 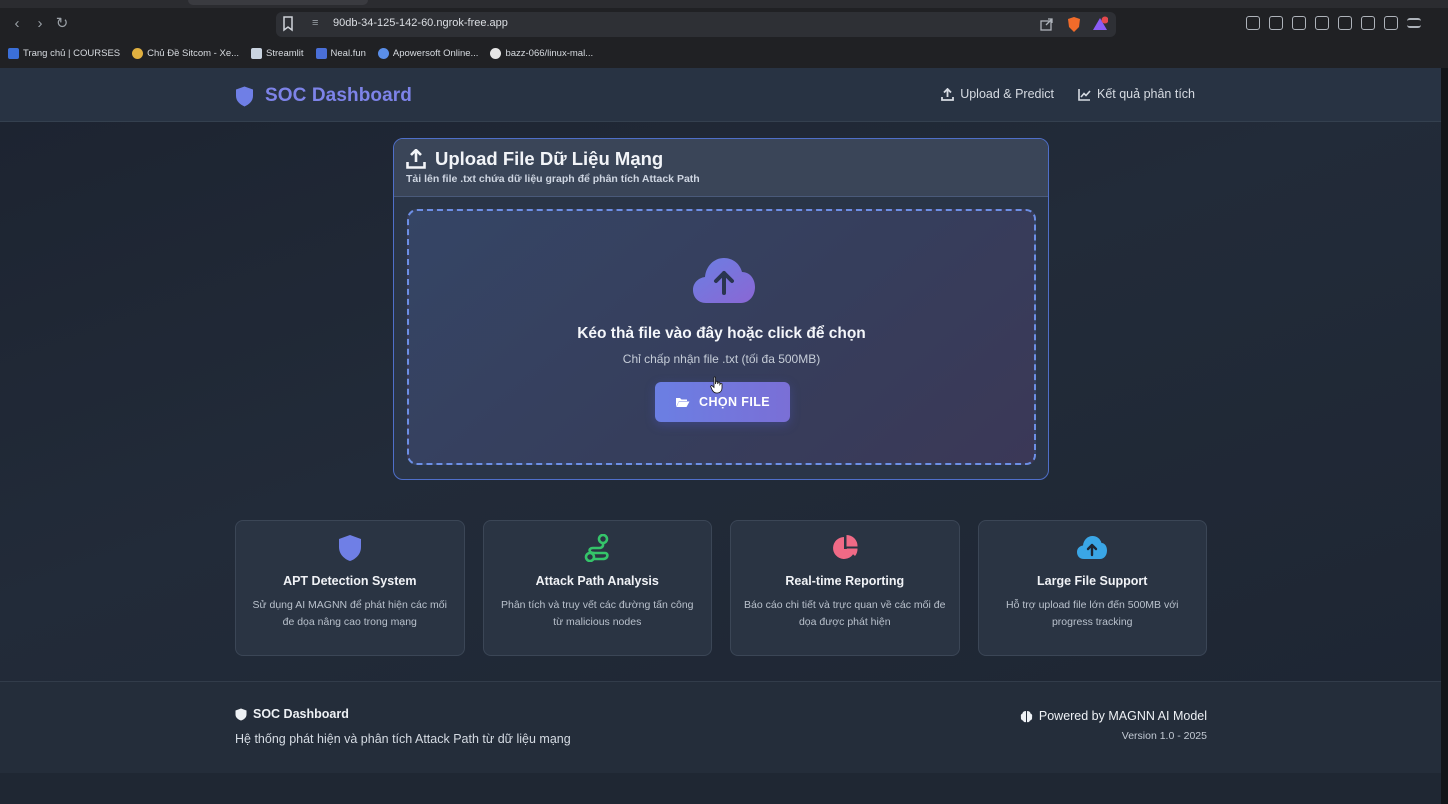 What do you see at coordinates (1391, 23) in the screenshot?
I see `vpn-icon` at bounding box center [1391, 23].